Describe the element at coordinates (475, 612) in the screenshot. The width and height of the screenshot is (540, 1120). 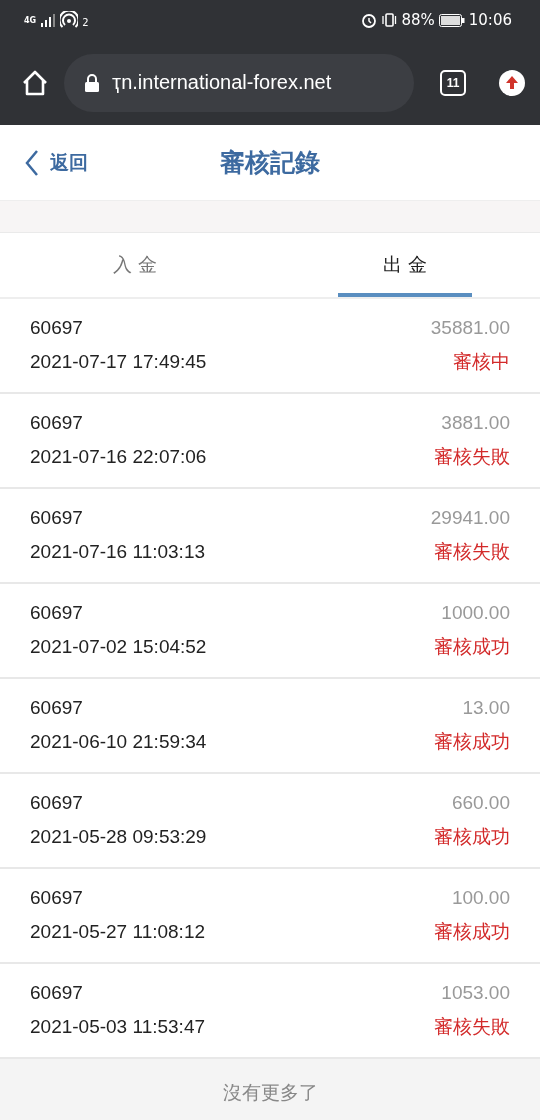
I see `amount: 1000.00` at that location.